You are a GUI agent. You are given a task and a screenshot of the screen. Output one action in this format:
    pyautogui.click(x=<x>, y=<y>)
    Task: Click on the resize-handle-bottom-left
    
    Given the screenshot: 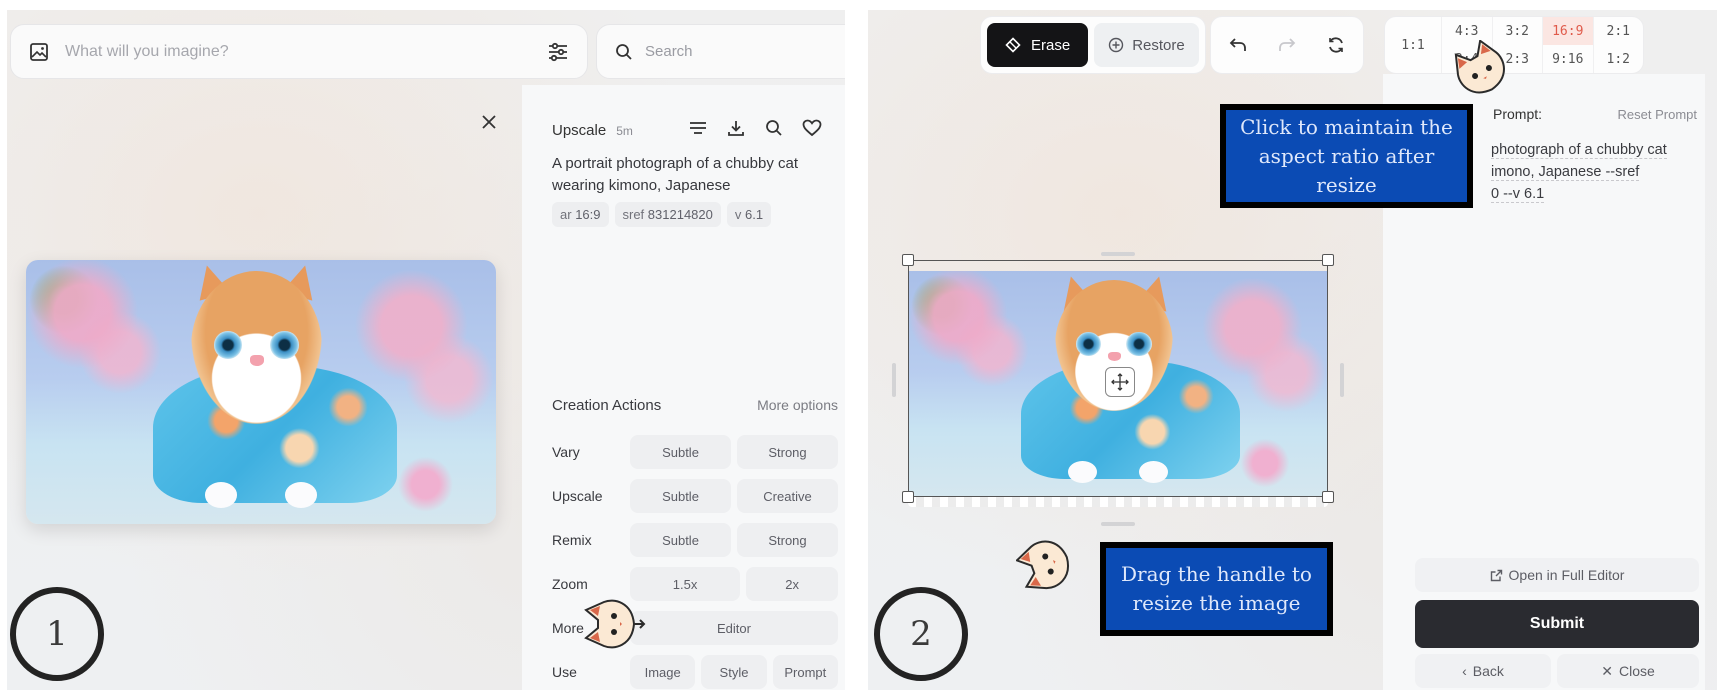 What is the action you would take?
    pyautogui.click(x=908, y=497)
    